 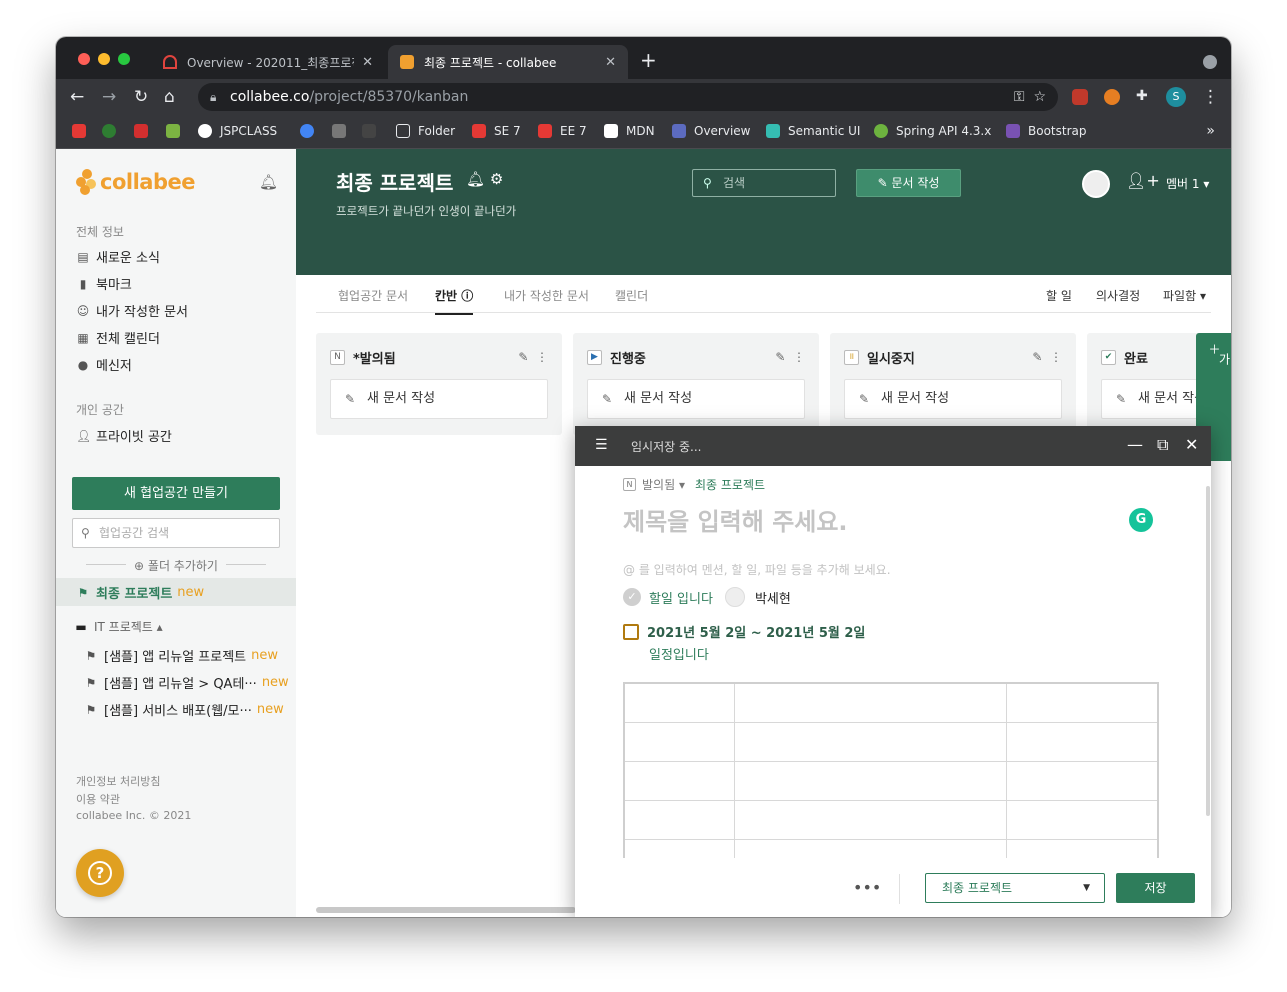 What do you see at coordinates (104, 365) in the screenshot?
I see `sidebar-item-messenger: ● 메신저` at bounding box center [104, 365].